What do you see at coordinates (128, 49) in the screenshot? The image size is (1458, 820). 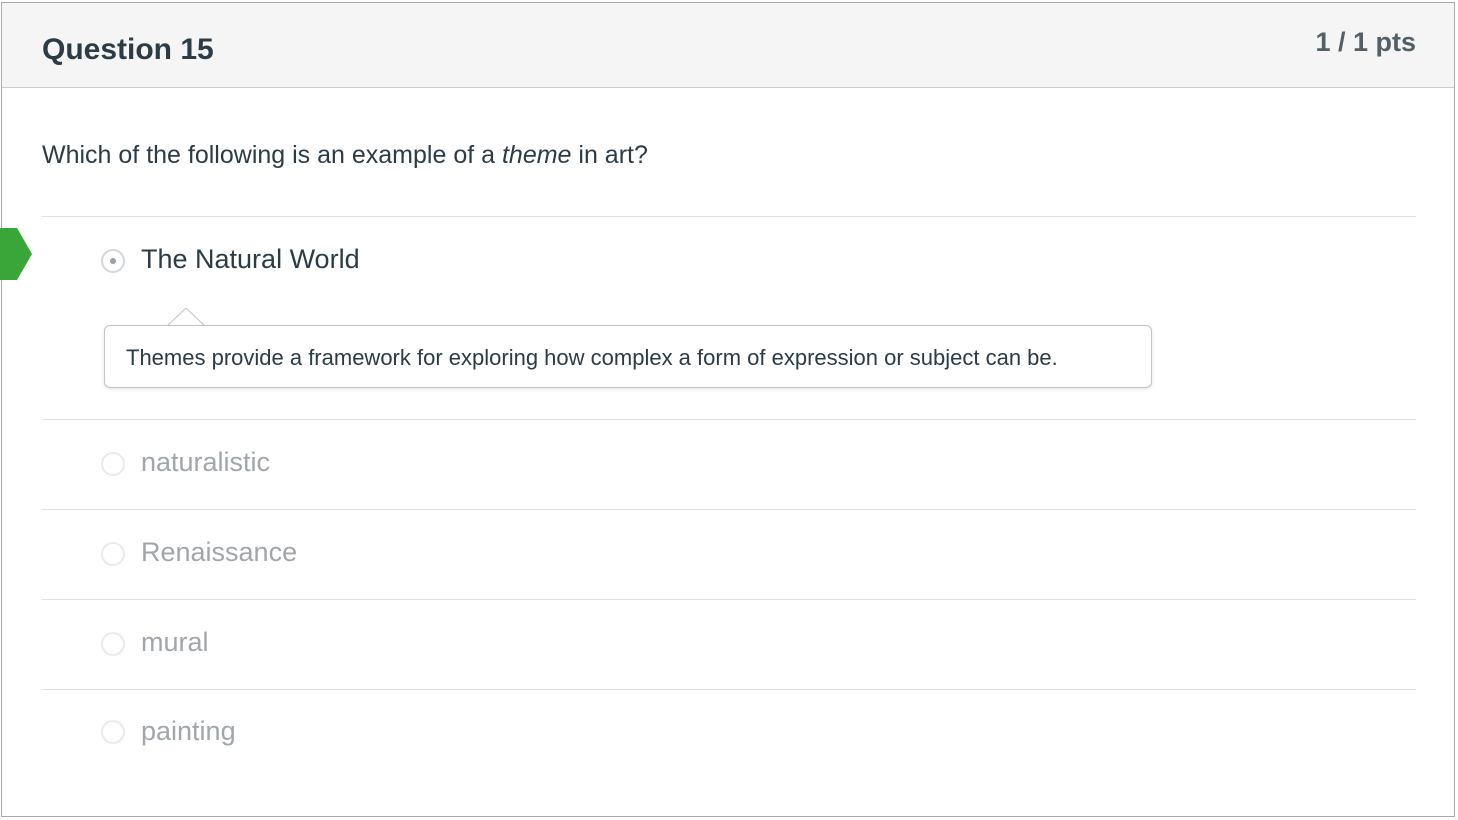 I see `question-title: Question 15` at bounding box center [128, 49].